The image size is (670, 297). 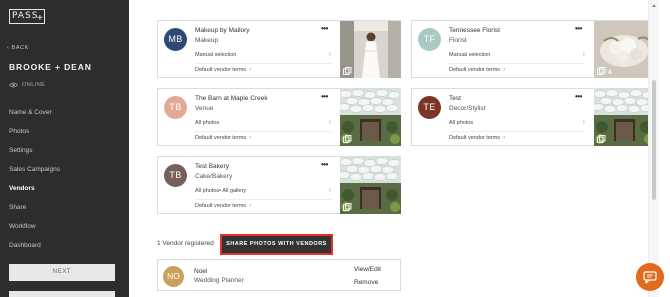 I want to click on scrollbar-thumb, so click(x=654, y=140).